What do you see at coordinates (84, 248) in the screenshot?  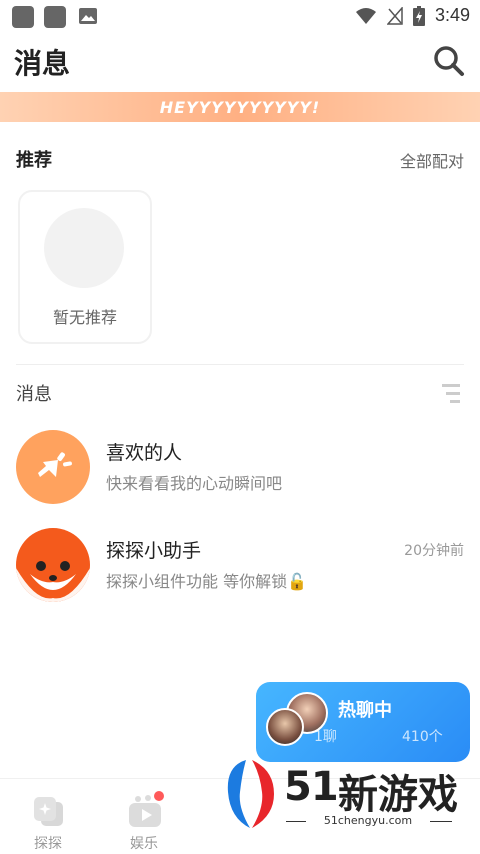 I see `placeholder-avatar` at bounding box center [84, 248].